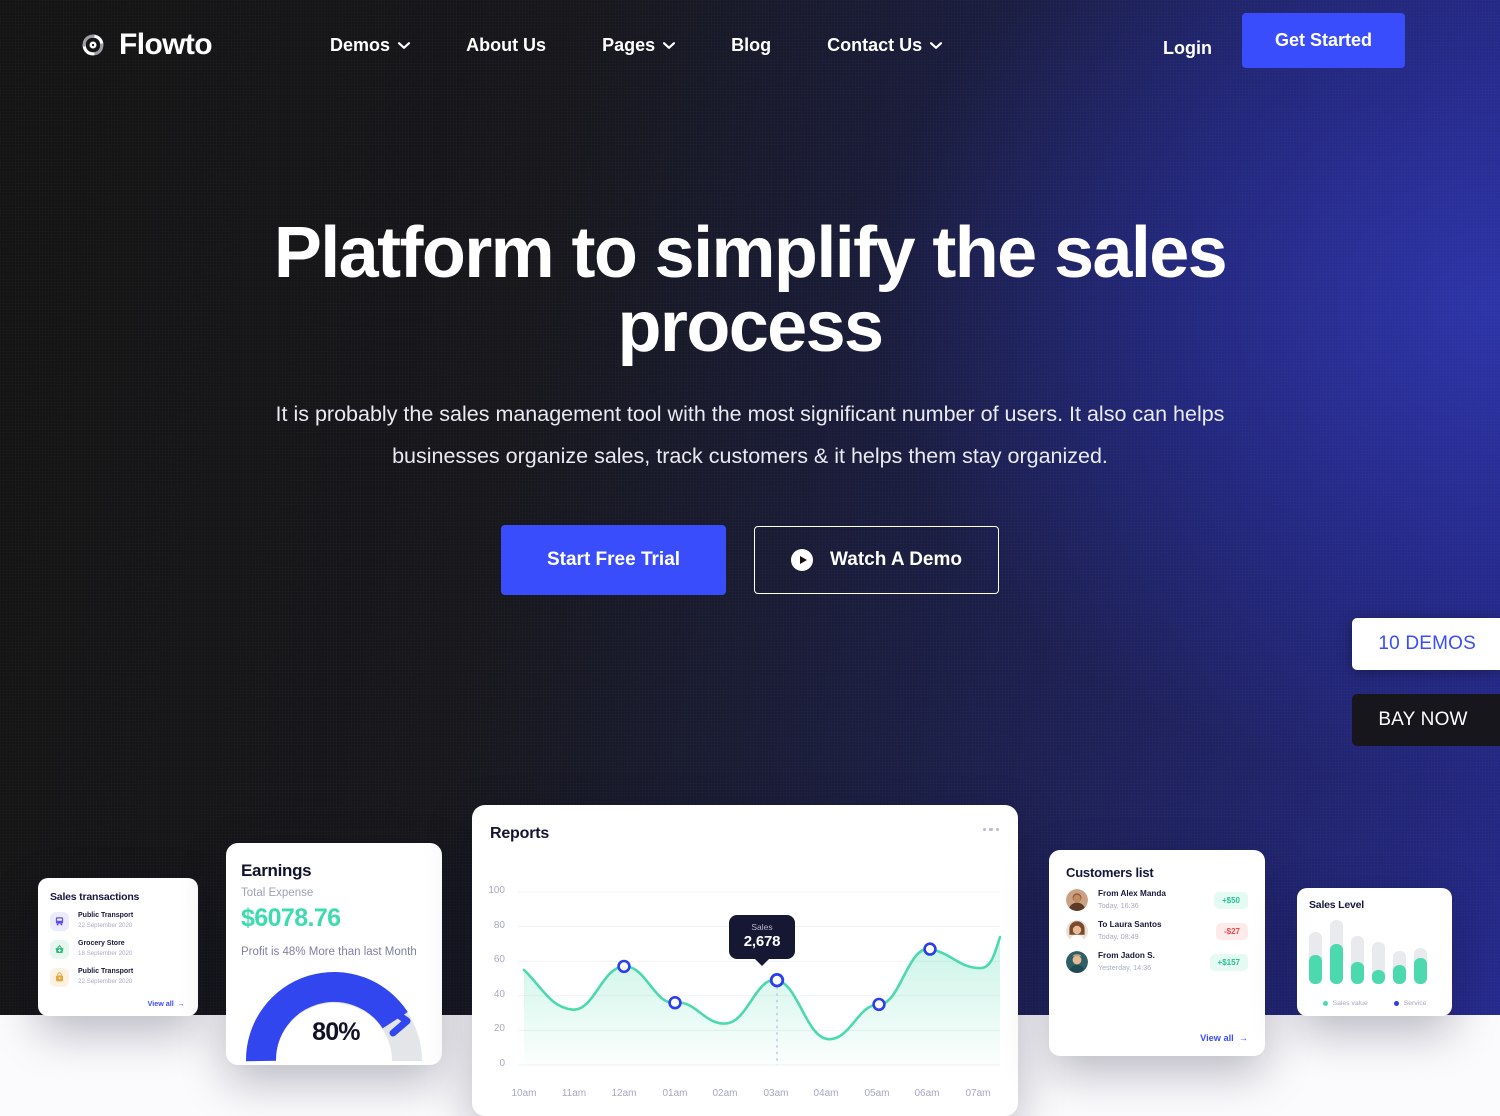  Describe the element at coordinates (1426, 720) in the screenshot. I see `side-tab-buy-now: BAY NOW` at that location.